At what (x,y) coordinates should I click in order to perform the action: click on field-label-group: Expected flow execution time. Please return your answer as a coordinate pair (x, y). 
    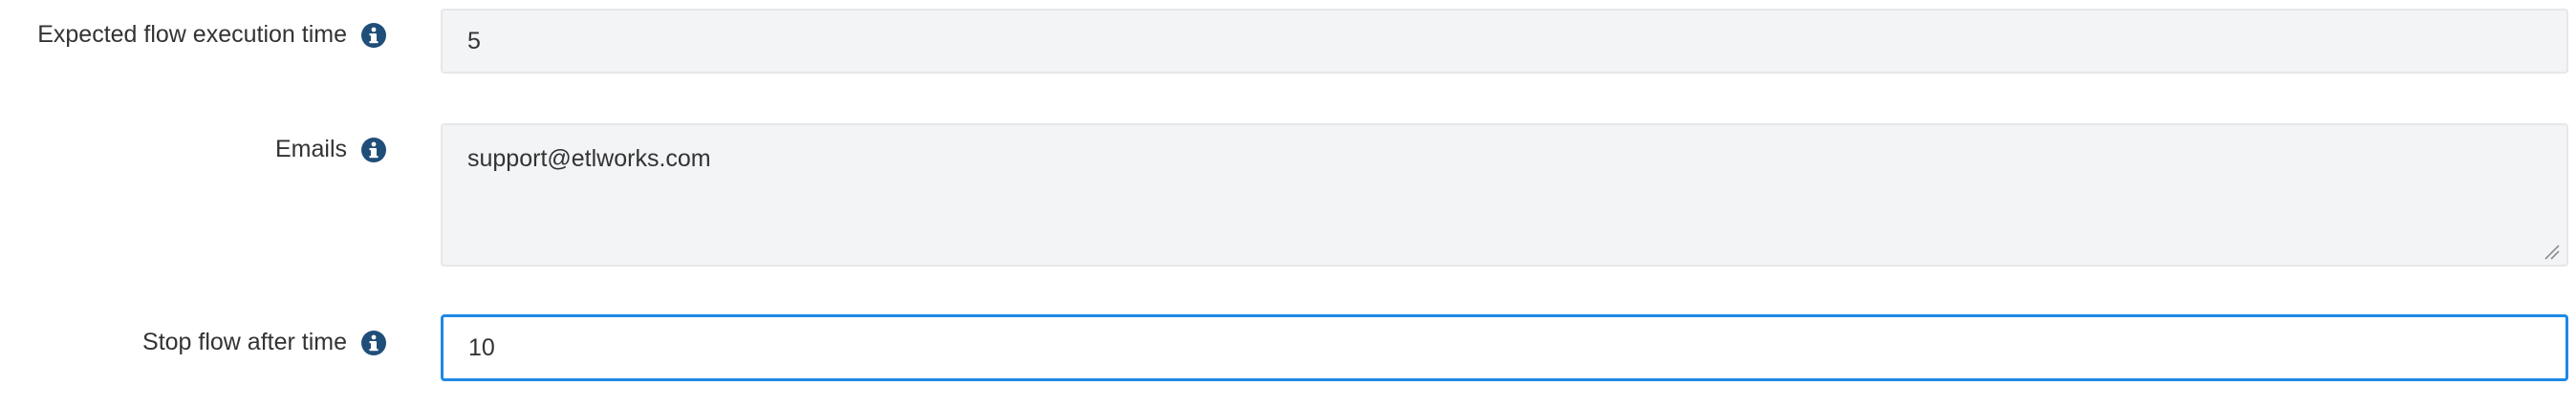
    Looking at the image, I should click on (212, 35).